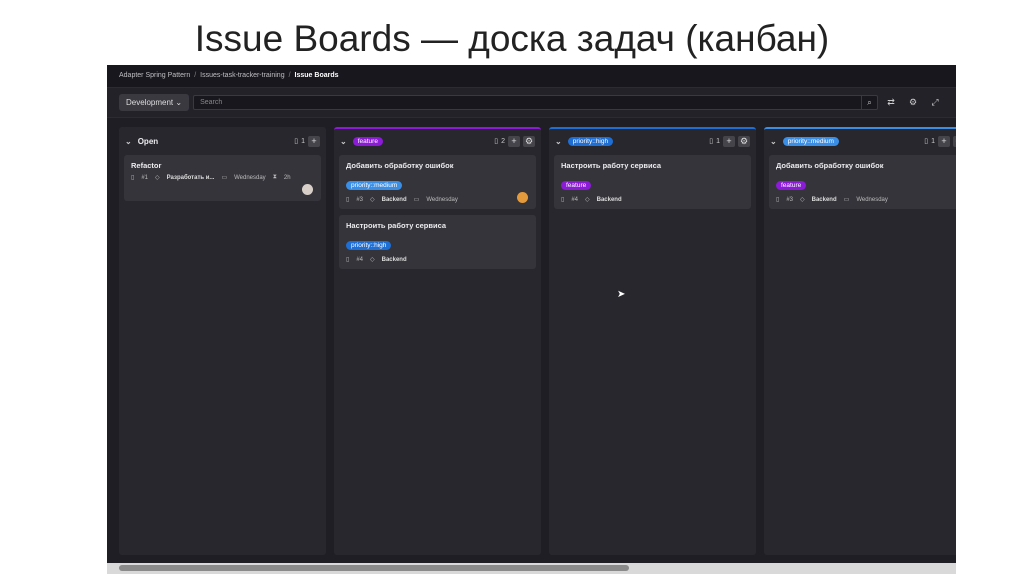 This screenshot has width=1024, height=574. Describe the element at coordinates (374, 185) in the screenshot. I see `issue-label: priority::medium` at that location.